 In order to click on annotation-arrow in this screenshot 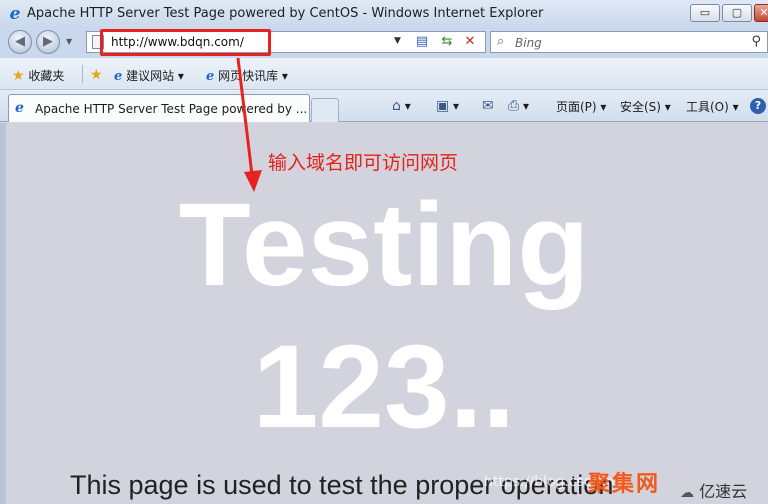, I will do `click(249, 124)`.